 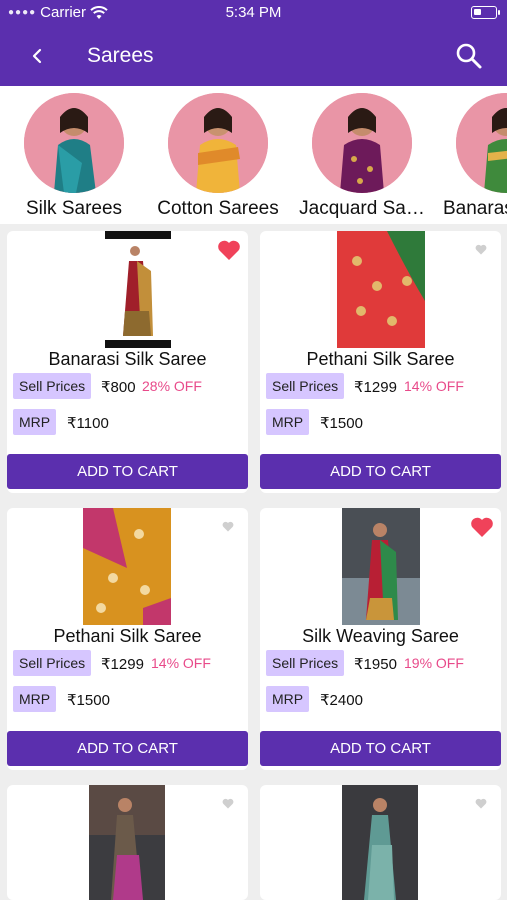 I want to click on clock: 5:34 PM, so click(x=253, y=12).